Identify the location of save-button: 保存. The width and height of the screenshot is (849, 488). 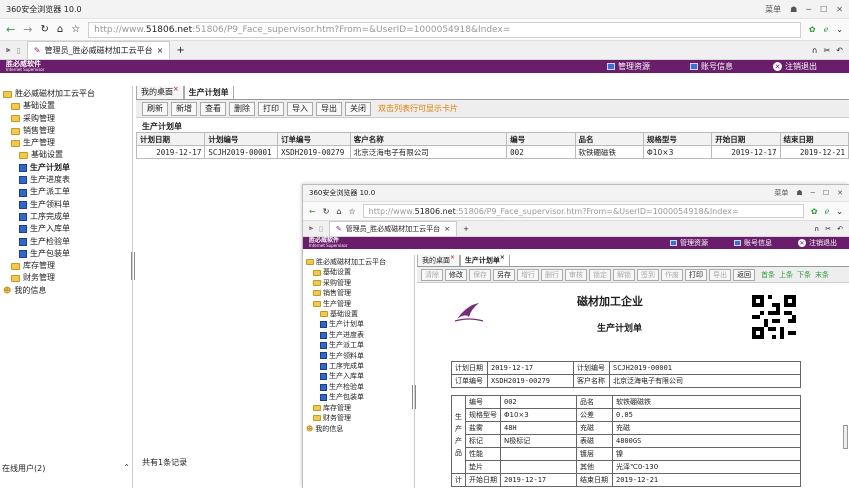
(480, 274).